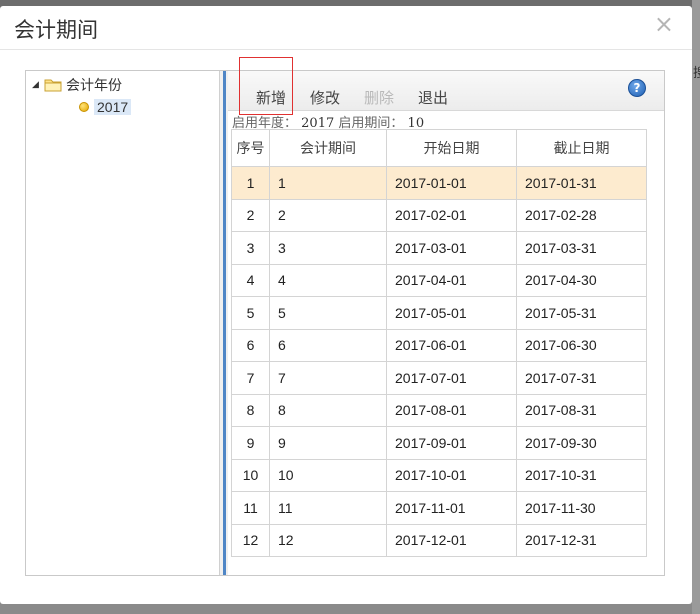 This screenshot has height=614, width=700. What do you see at coordinates (581, 540) in the screenshot?
I see `cell-end: 2017-12-31` at bounding box center [581, 540].